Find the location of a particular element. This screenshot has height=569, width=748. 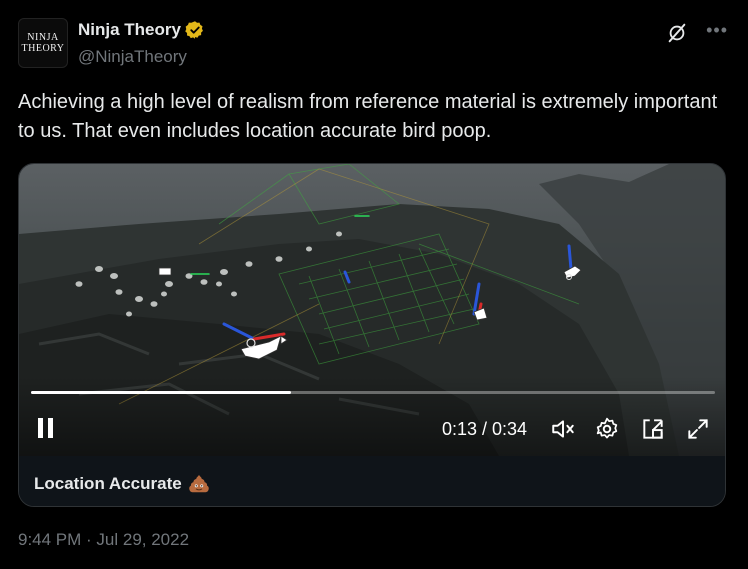

name-row: Ninja Theory is located at coordinates (141, 30).